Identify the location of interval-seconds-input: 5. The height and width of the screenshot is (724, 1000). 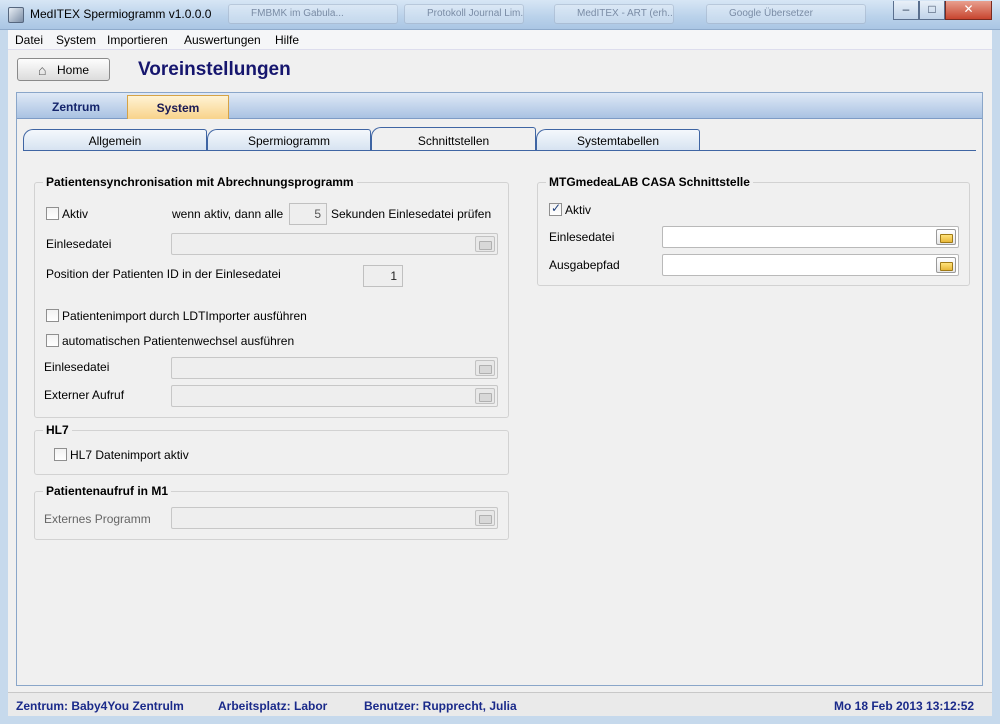
(308, 214).